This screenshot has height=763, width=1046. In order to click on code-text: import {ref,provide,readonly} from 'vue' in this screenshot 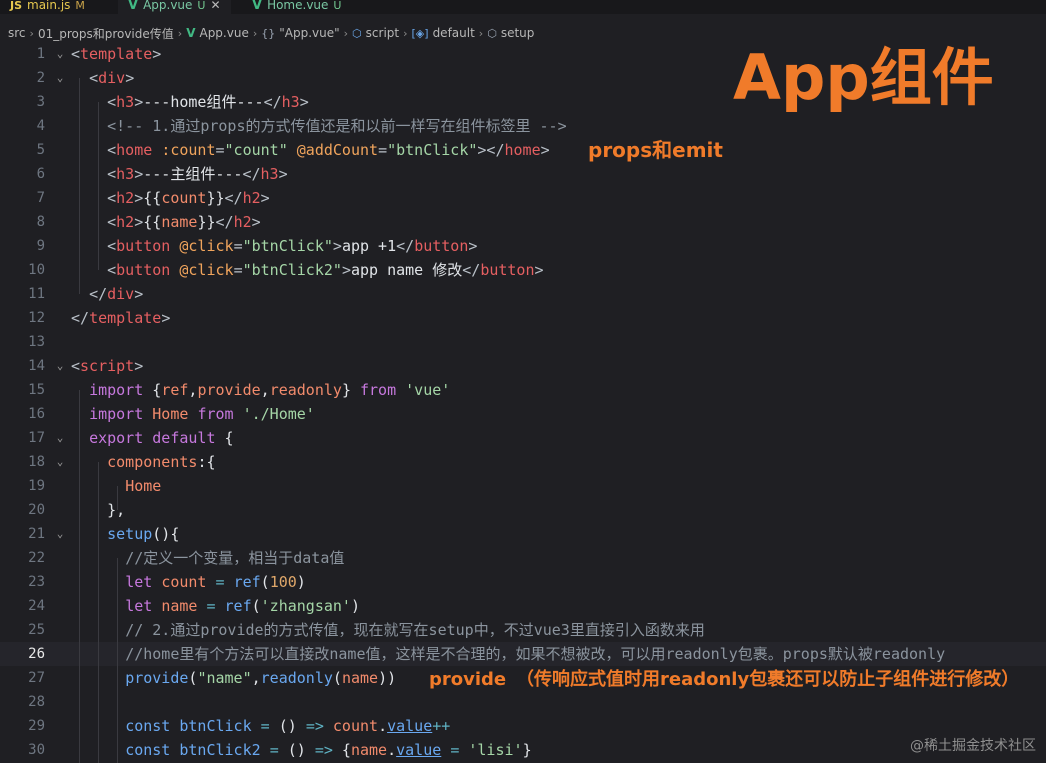, I will do `click(270, 390)`.